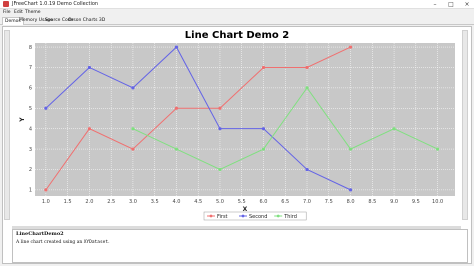 This screenshot has width=474, height=266. Describe the element at coordinates (30, 170) in the screenshot. I see `y-tick-label: 2` at that location.